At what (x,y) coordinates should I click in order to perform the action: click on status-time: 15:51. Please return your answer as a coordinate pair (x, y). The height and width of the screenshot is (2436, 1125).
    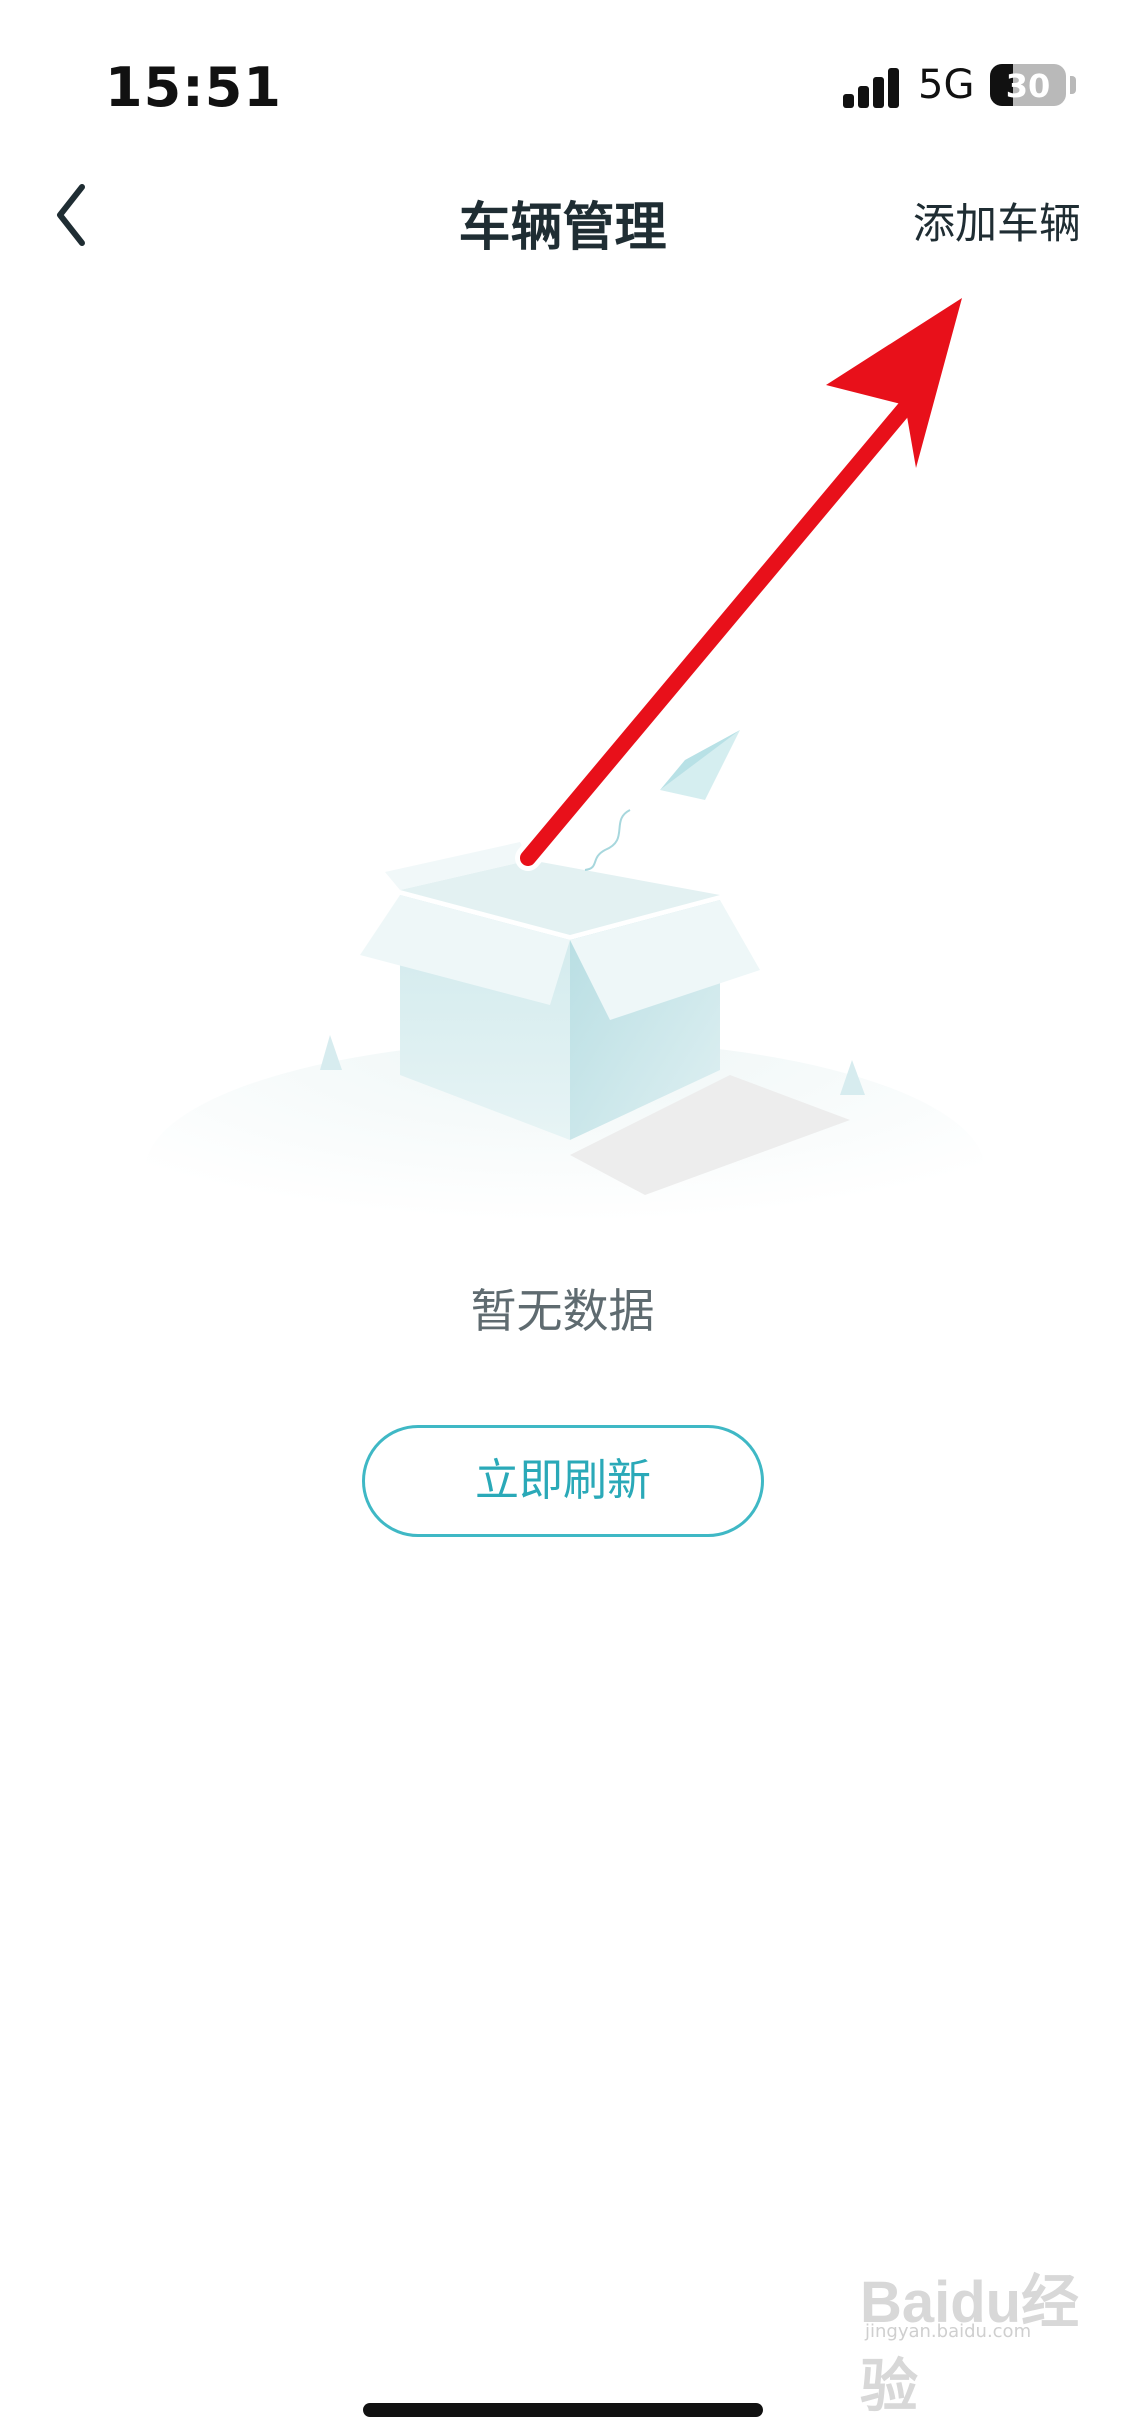
    Looking at the image, I should click on (193, 87).